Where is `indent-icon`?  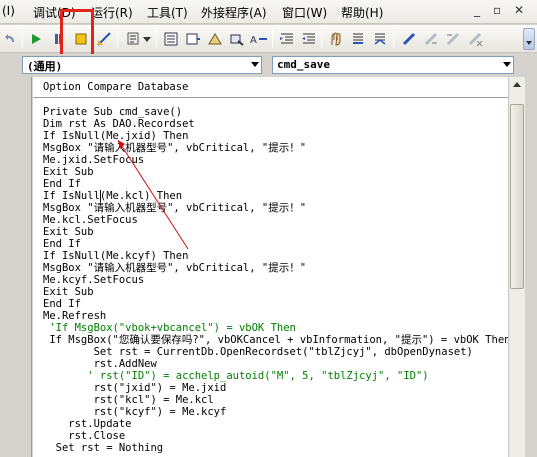 indent-icon is located at coordinates (287, 39).